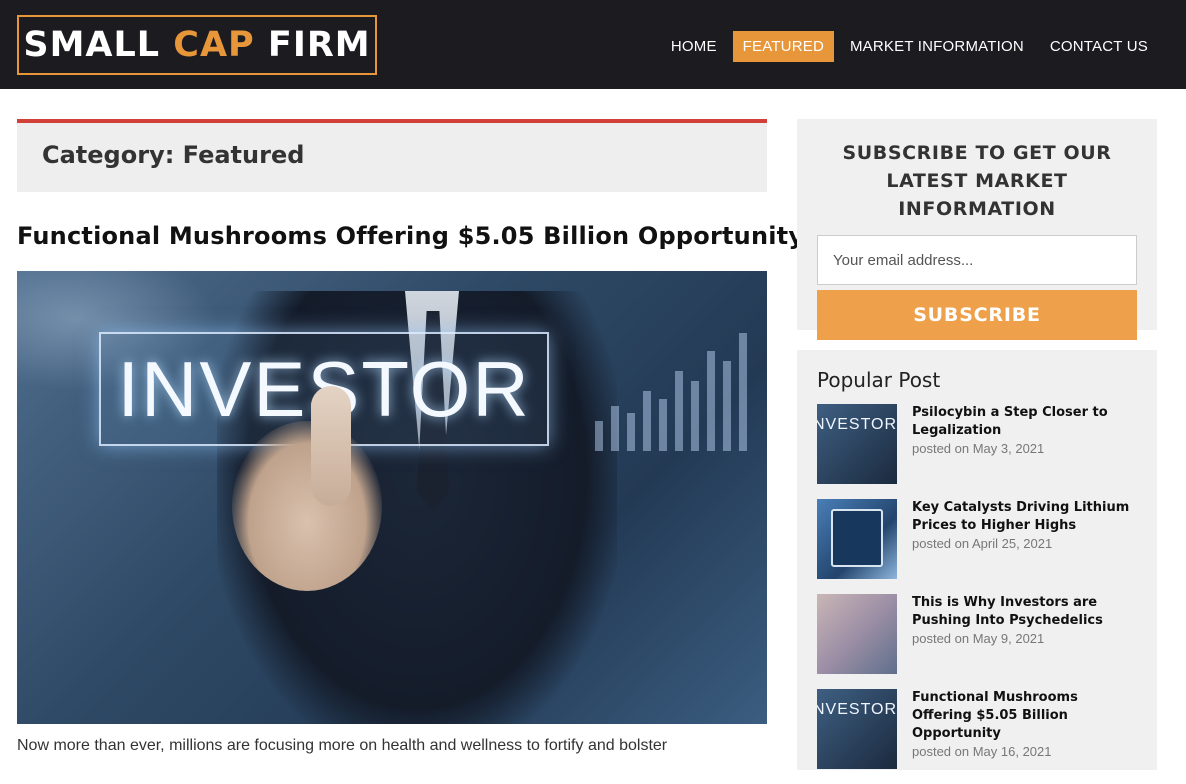 This screenshot has height=784, width=1186. I want to click on bar-chart-graphic, so click(671, 391).